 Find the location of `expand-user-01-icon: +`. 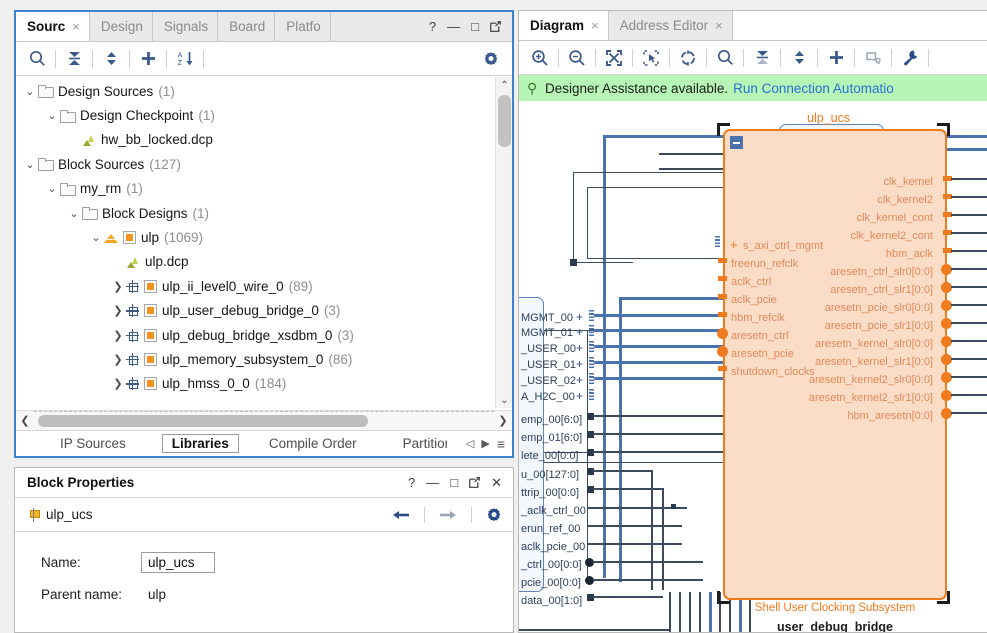

expand-user-01-icon: + is located at coordinates (579, 364).